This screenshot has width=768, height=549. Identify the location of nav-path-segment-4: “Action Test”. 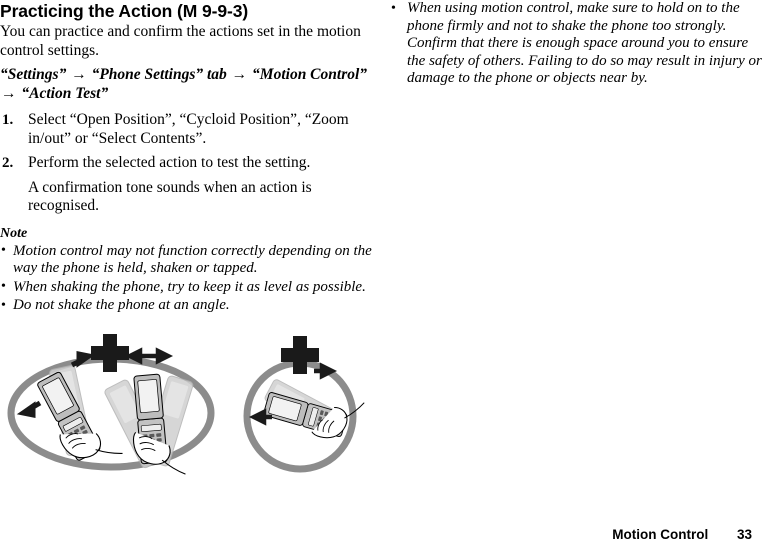
(65, 93).